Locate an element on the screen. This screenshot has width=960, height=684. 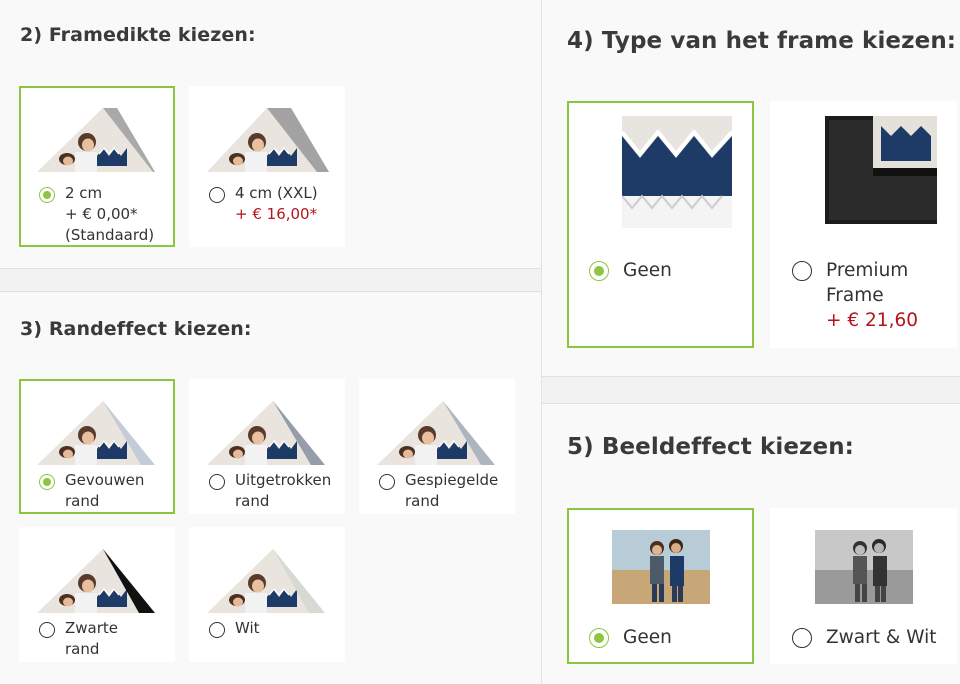
option-zwart-wit-label: Zwart & Wit is located at coordinates (881, 637).